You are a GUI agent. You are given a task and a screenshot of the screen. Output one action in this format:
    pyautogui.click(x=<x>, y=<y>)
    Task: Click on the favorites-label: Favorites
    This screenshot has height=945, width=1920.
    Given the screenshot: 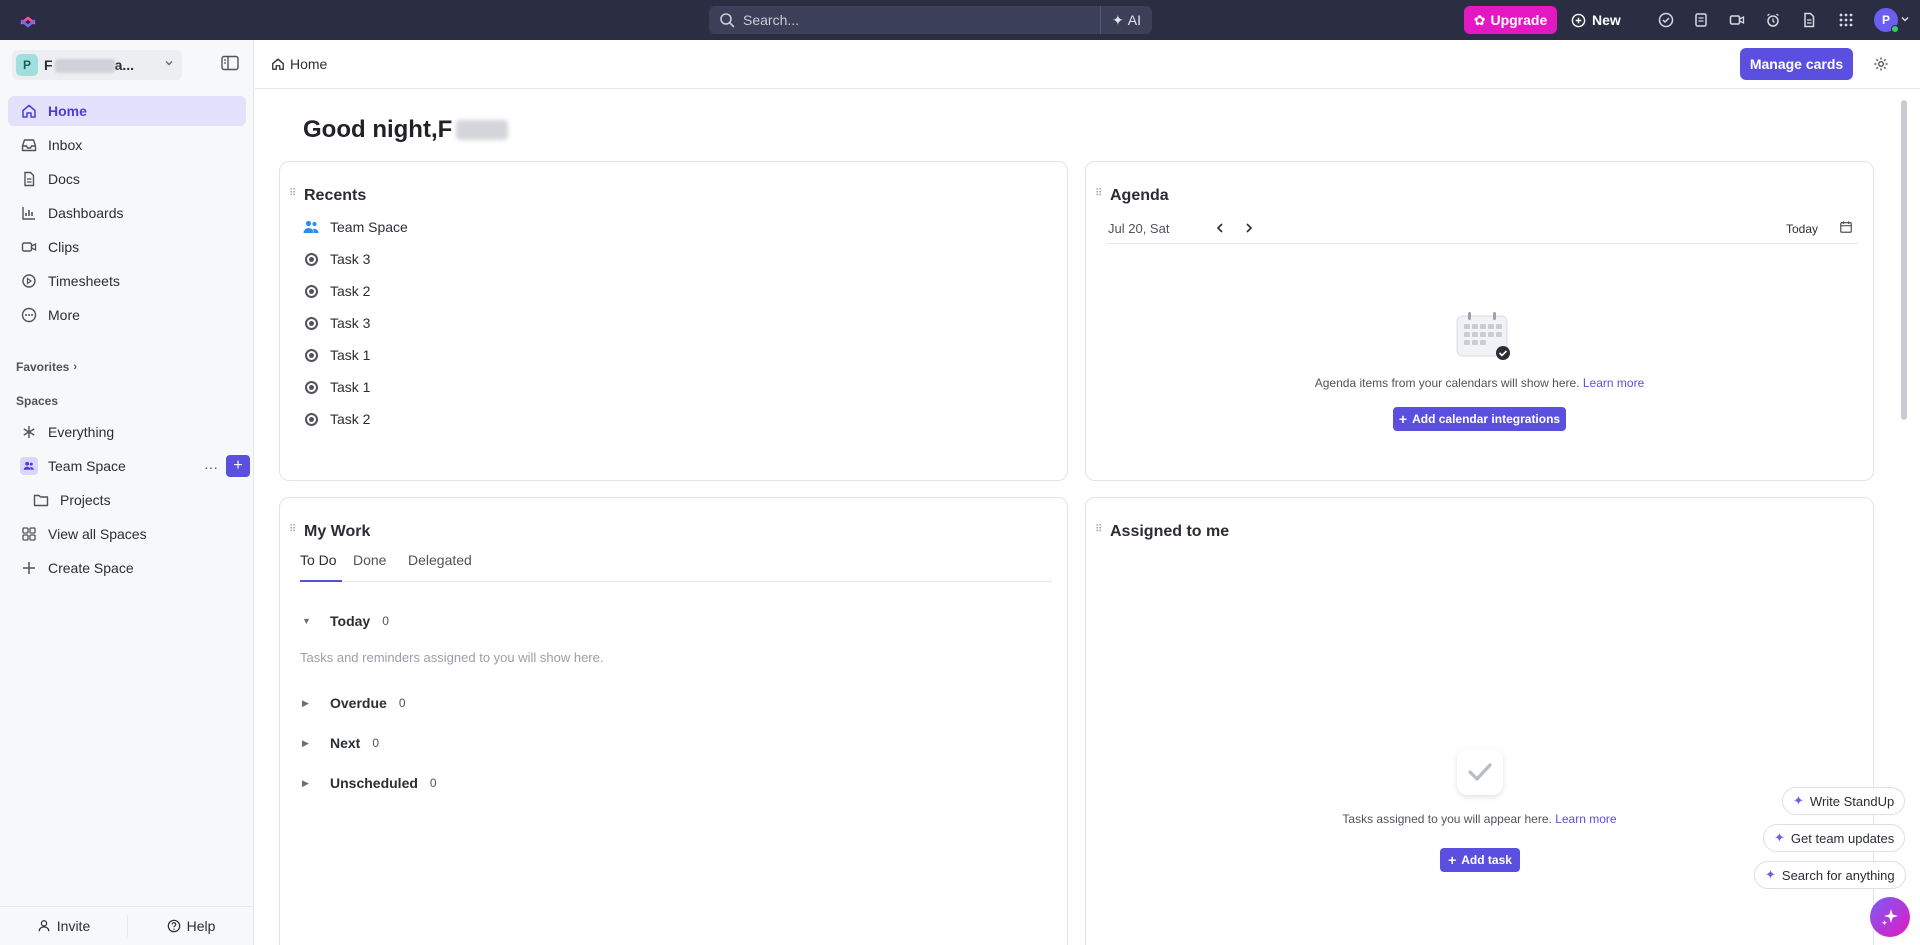 What is the action you would take?
    pyautogui.click(x=43, y=367)
    